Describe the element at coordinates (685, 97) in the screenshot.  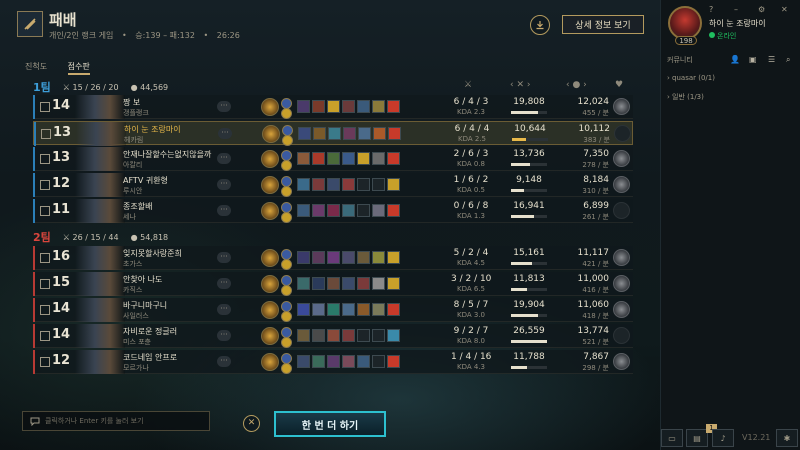
I see `friend-group-general: › 일반 (1/3)` at that location.